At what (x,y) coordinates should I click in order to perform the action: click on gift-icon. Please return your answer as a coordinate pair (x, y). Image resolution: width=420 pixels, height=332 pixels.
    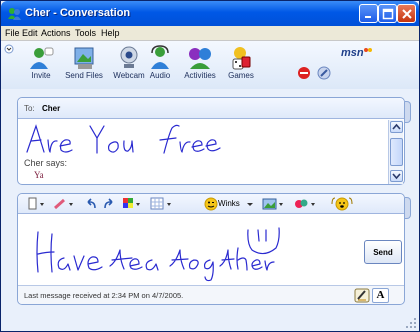
    Looking at the image, I should click on (305, 203).